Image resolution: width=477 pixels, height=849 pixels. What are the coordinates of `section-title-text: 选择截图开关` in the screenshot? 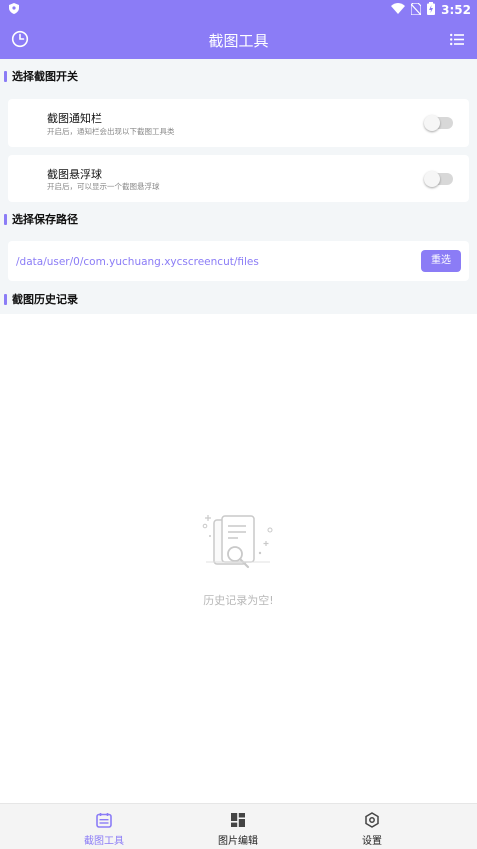 It's located at (45, 76).